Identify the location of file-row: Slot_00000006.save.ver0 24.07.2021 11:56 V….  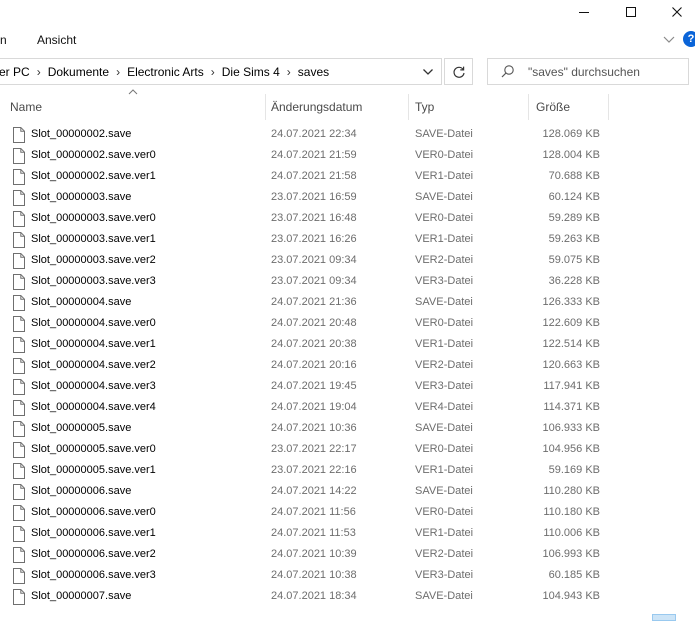
(347, 513).